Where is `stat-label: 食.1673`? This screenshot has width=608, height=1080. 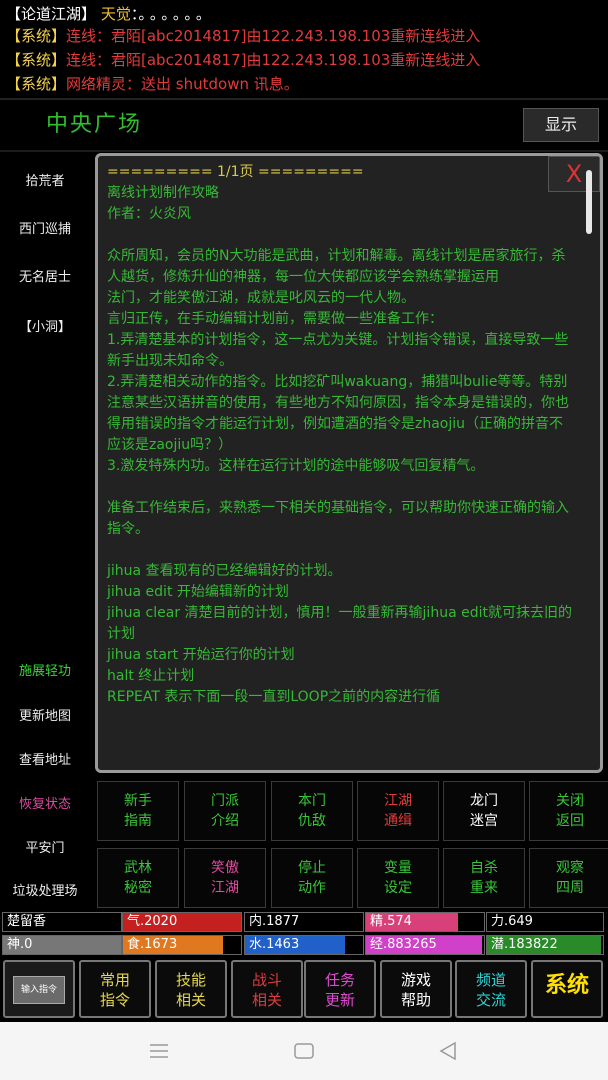 stat-label: 食.1673 is located at coordinates (152, 944).